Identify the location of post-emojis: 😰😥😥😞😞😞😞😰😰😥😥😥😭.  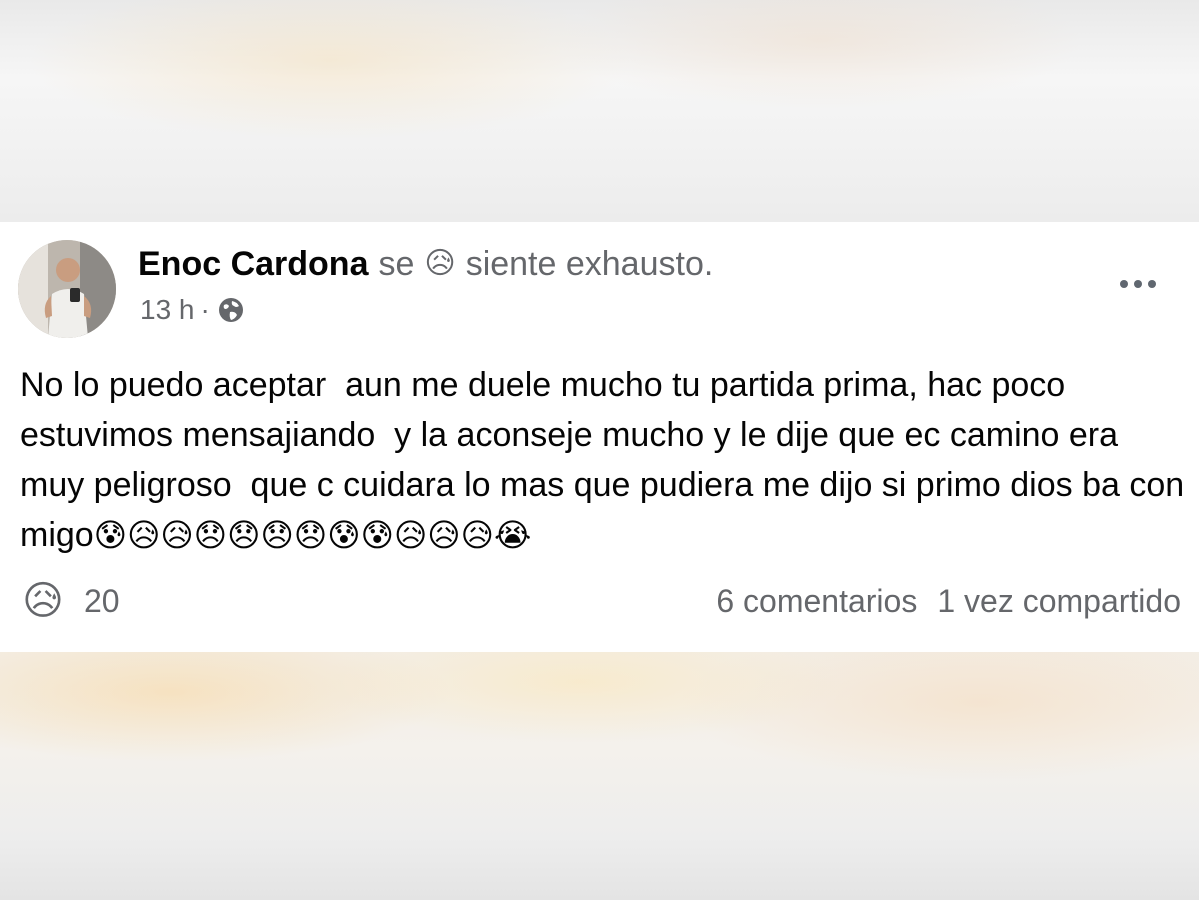
(312, 535).